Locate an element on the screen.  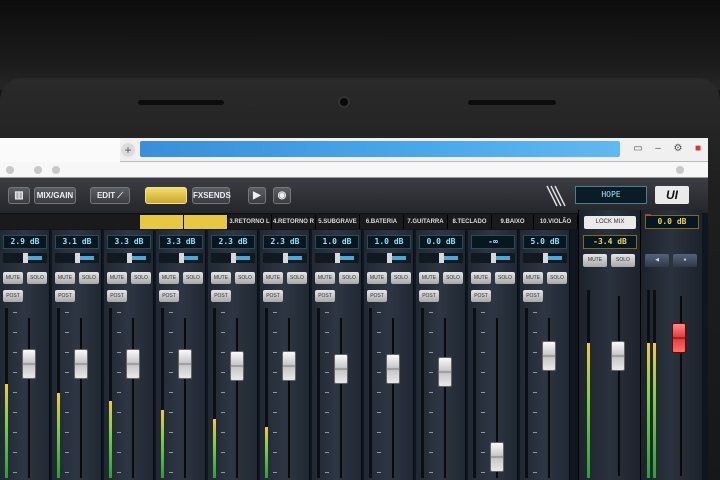
home-icon is located at coordinates (56, 170).